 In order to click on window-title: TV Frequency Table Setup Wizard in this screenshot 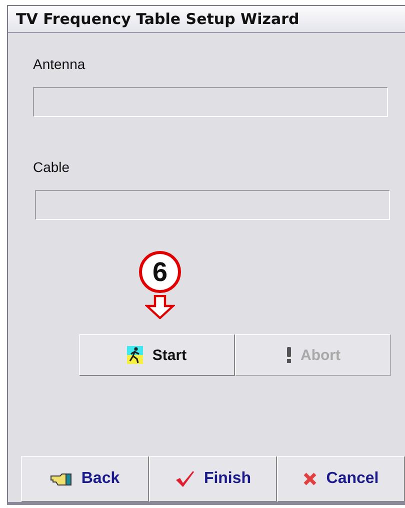, I will do `click(158, 19)`.